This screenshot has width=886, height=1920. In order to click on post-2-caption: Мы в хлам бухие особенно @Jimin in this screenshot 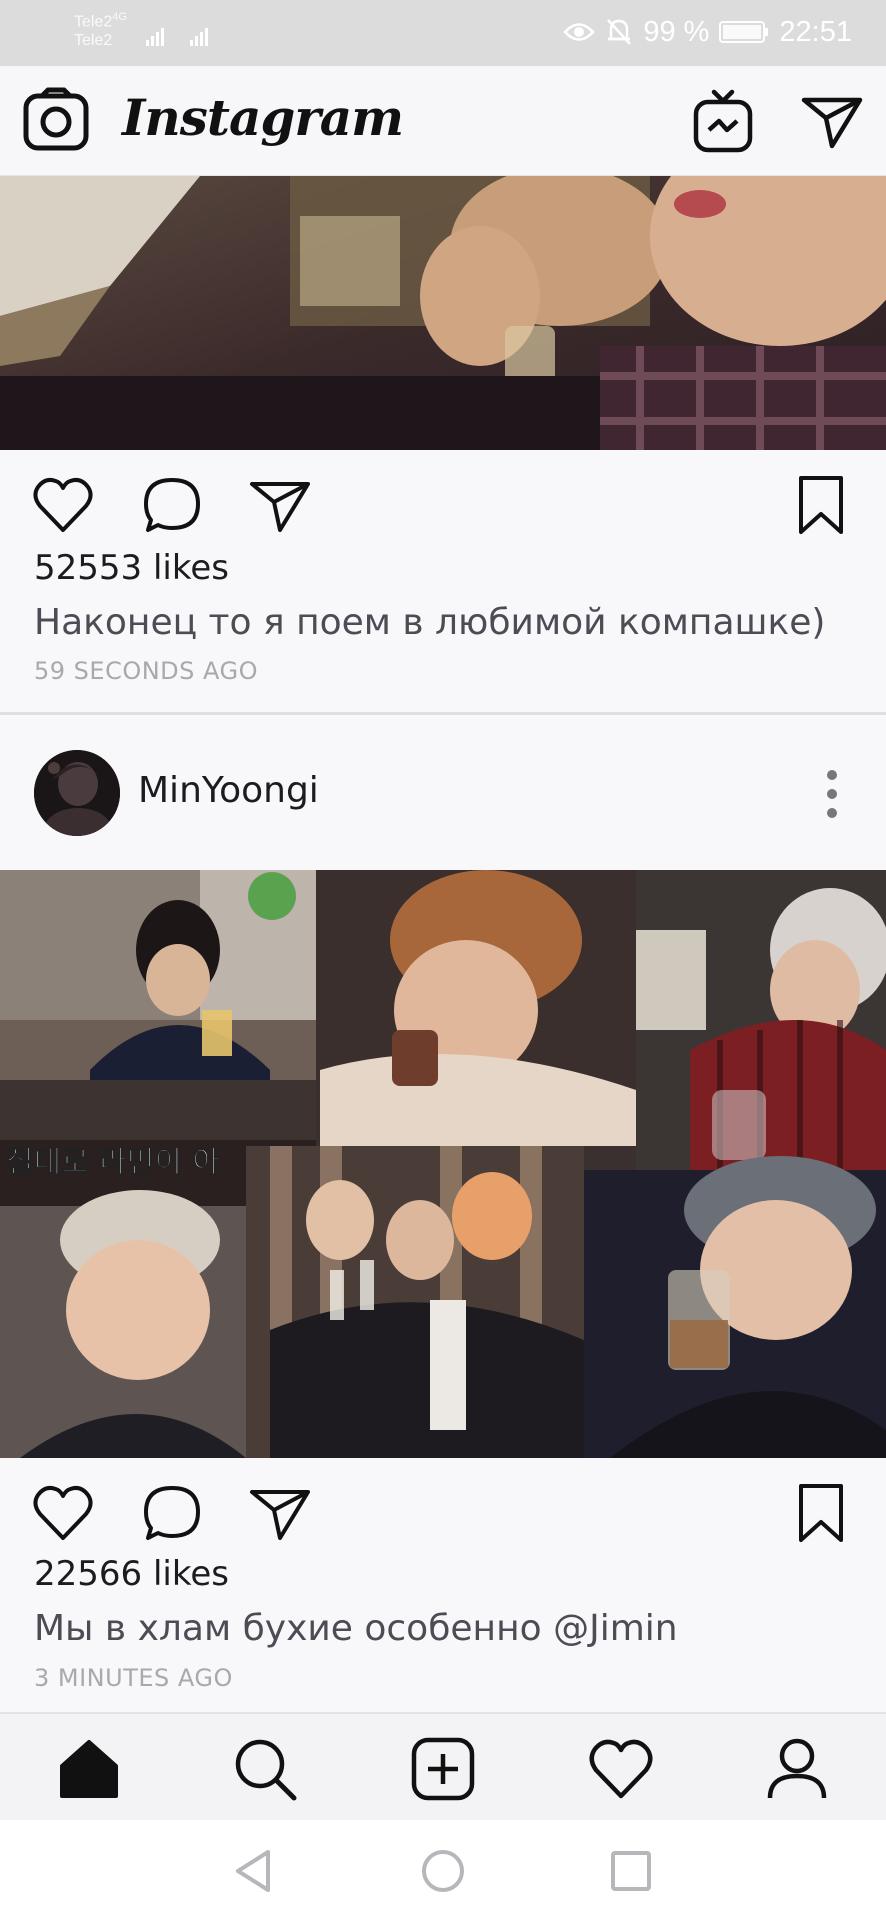, I will do `click(356, 1628)`.